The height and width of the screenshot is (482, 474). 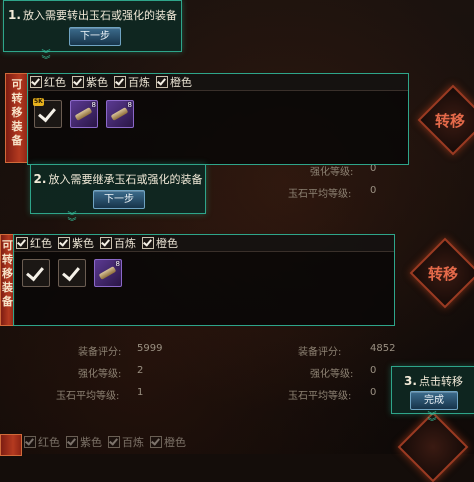 I want to click on step2-next-button: 下一步, so click(x=119, y=199).